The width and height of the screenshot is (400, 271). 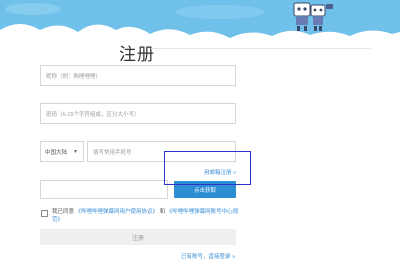 What do you see at coordinates (313, 16) in the screenshot?
I see `mascot-illustration` at bounding box center [313, 16].